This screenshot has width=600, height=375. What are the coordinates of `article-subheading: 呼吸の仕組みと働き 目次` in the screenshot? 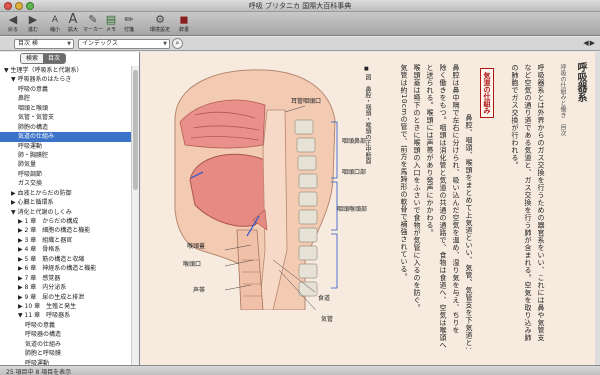 It's located at (562, 100).